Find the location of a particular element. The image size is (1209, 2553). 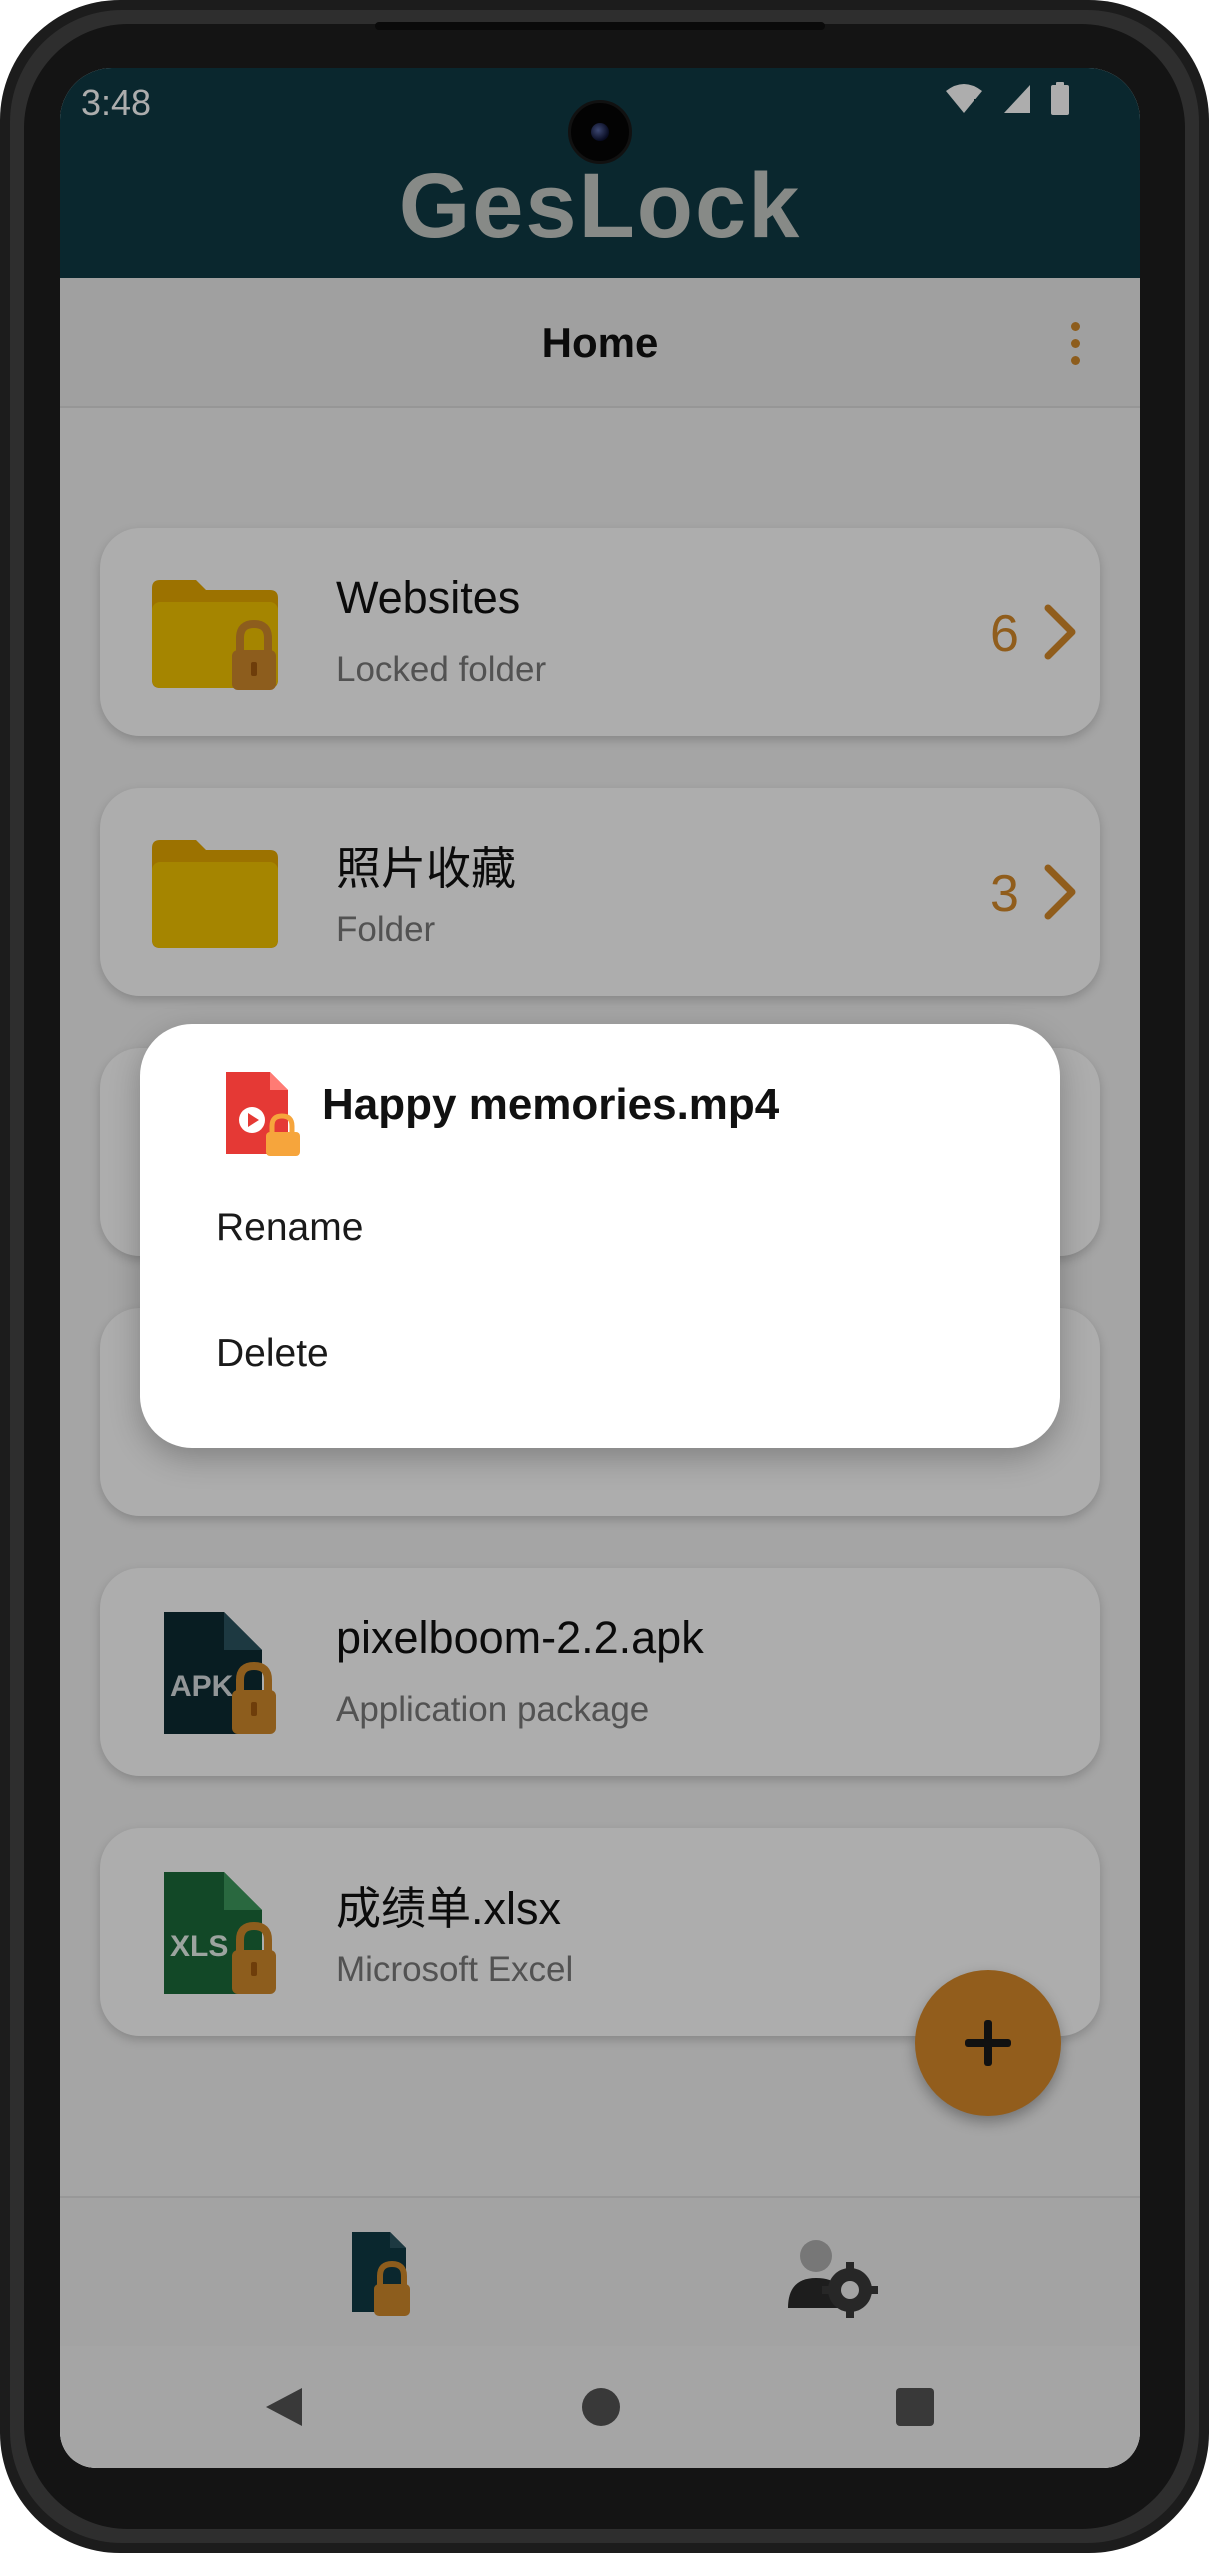

power-button is located at coordinates (1204, 1095).